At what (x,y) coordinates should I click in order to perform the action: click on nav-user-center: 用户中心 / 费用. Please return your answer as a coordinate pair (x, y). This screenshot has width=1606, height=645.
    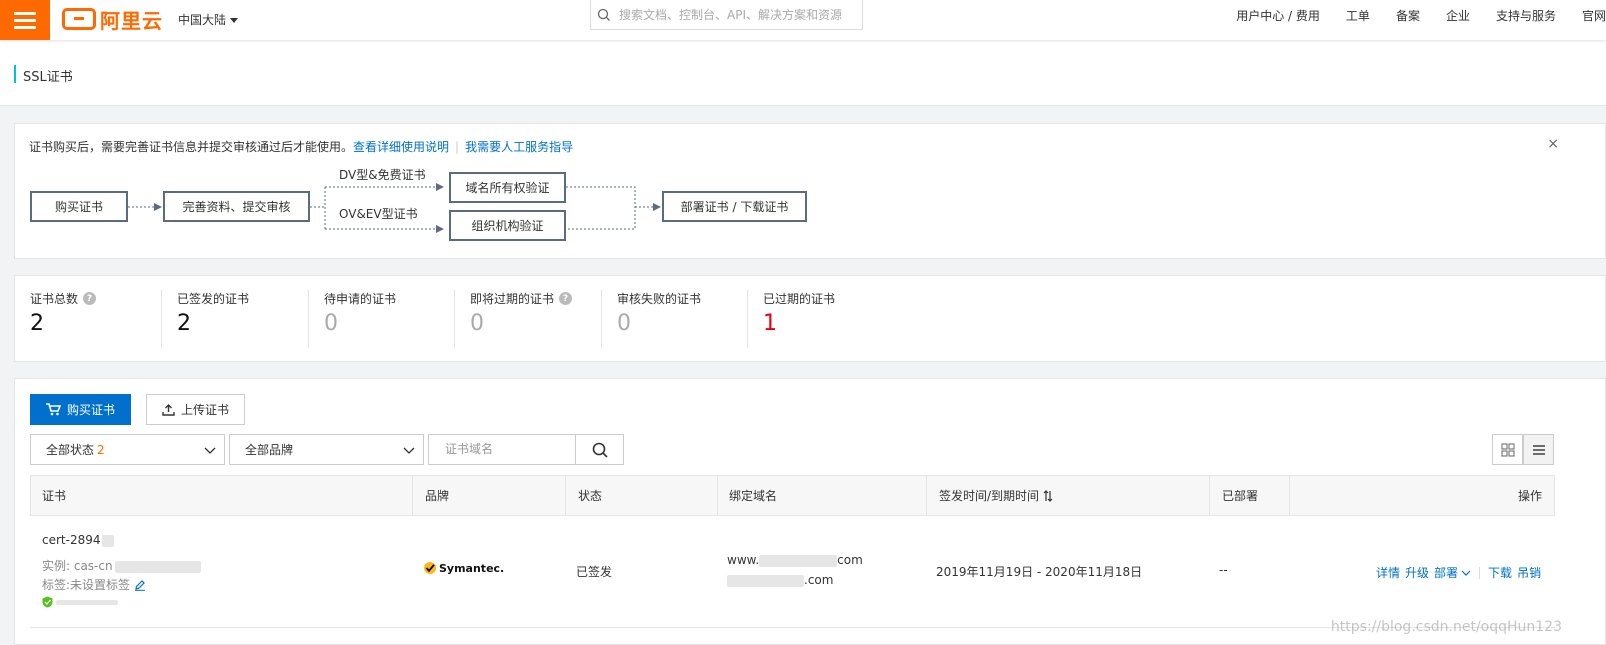
    Looking at the image, I should click on (1278, 15).